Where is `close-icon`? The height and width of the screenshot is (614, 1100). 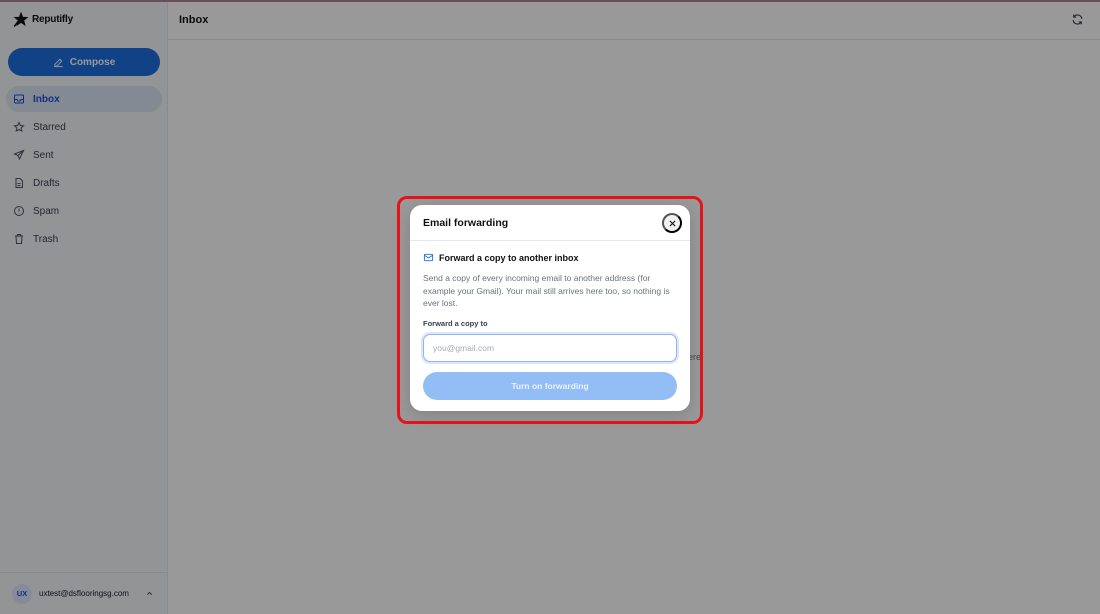 close-icon is located at coordinates (672, 223).